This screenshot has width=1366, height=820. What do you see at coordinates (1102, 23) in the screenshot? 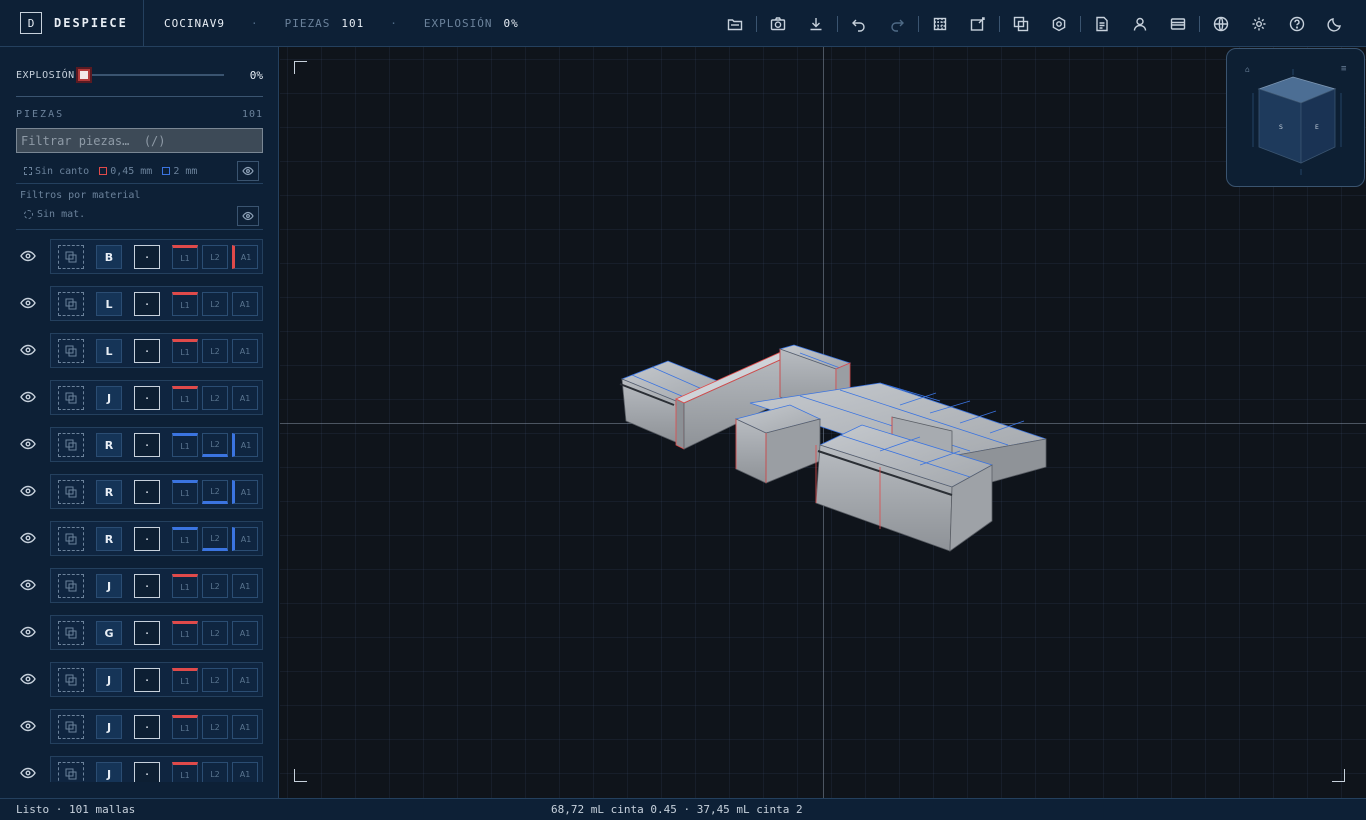
I see `document-icon` at bounding box center [1102, 23].